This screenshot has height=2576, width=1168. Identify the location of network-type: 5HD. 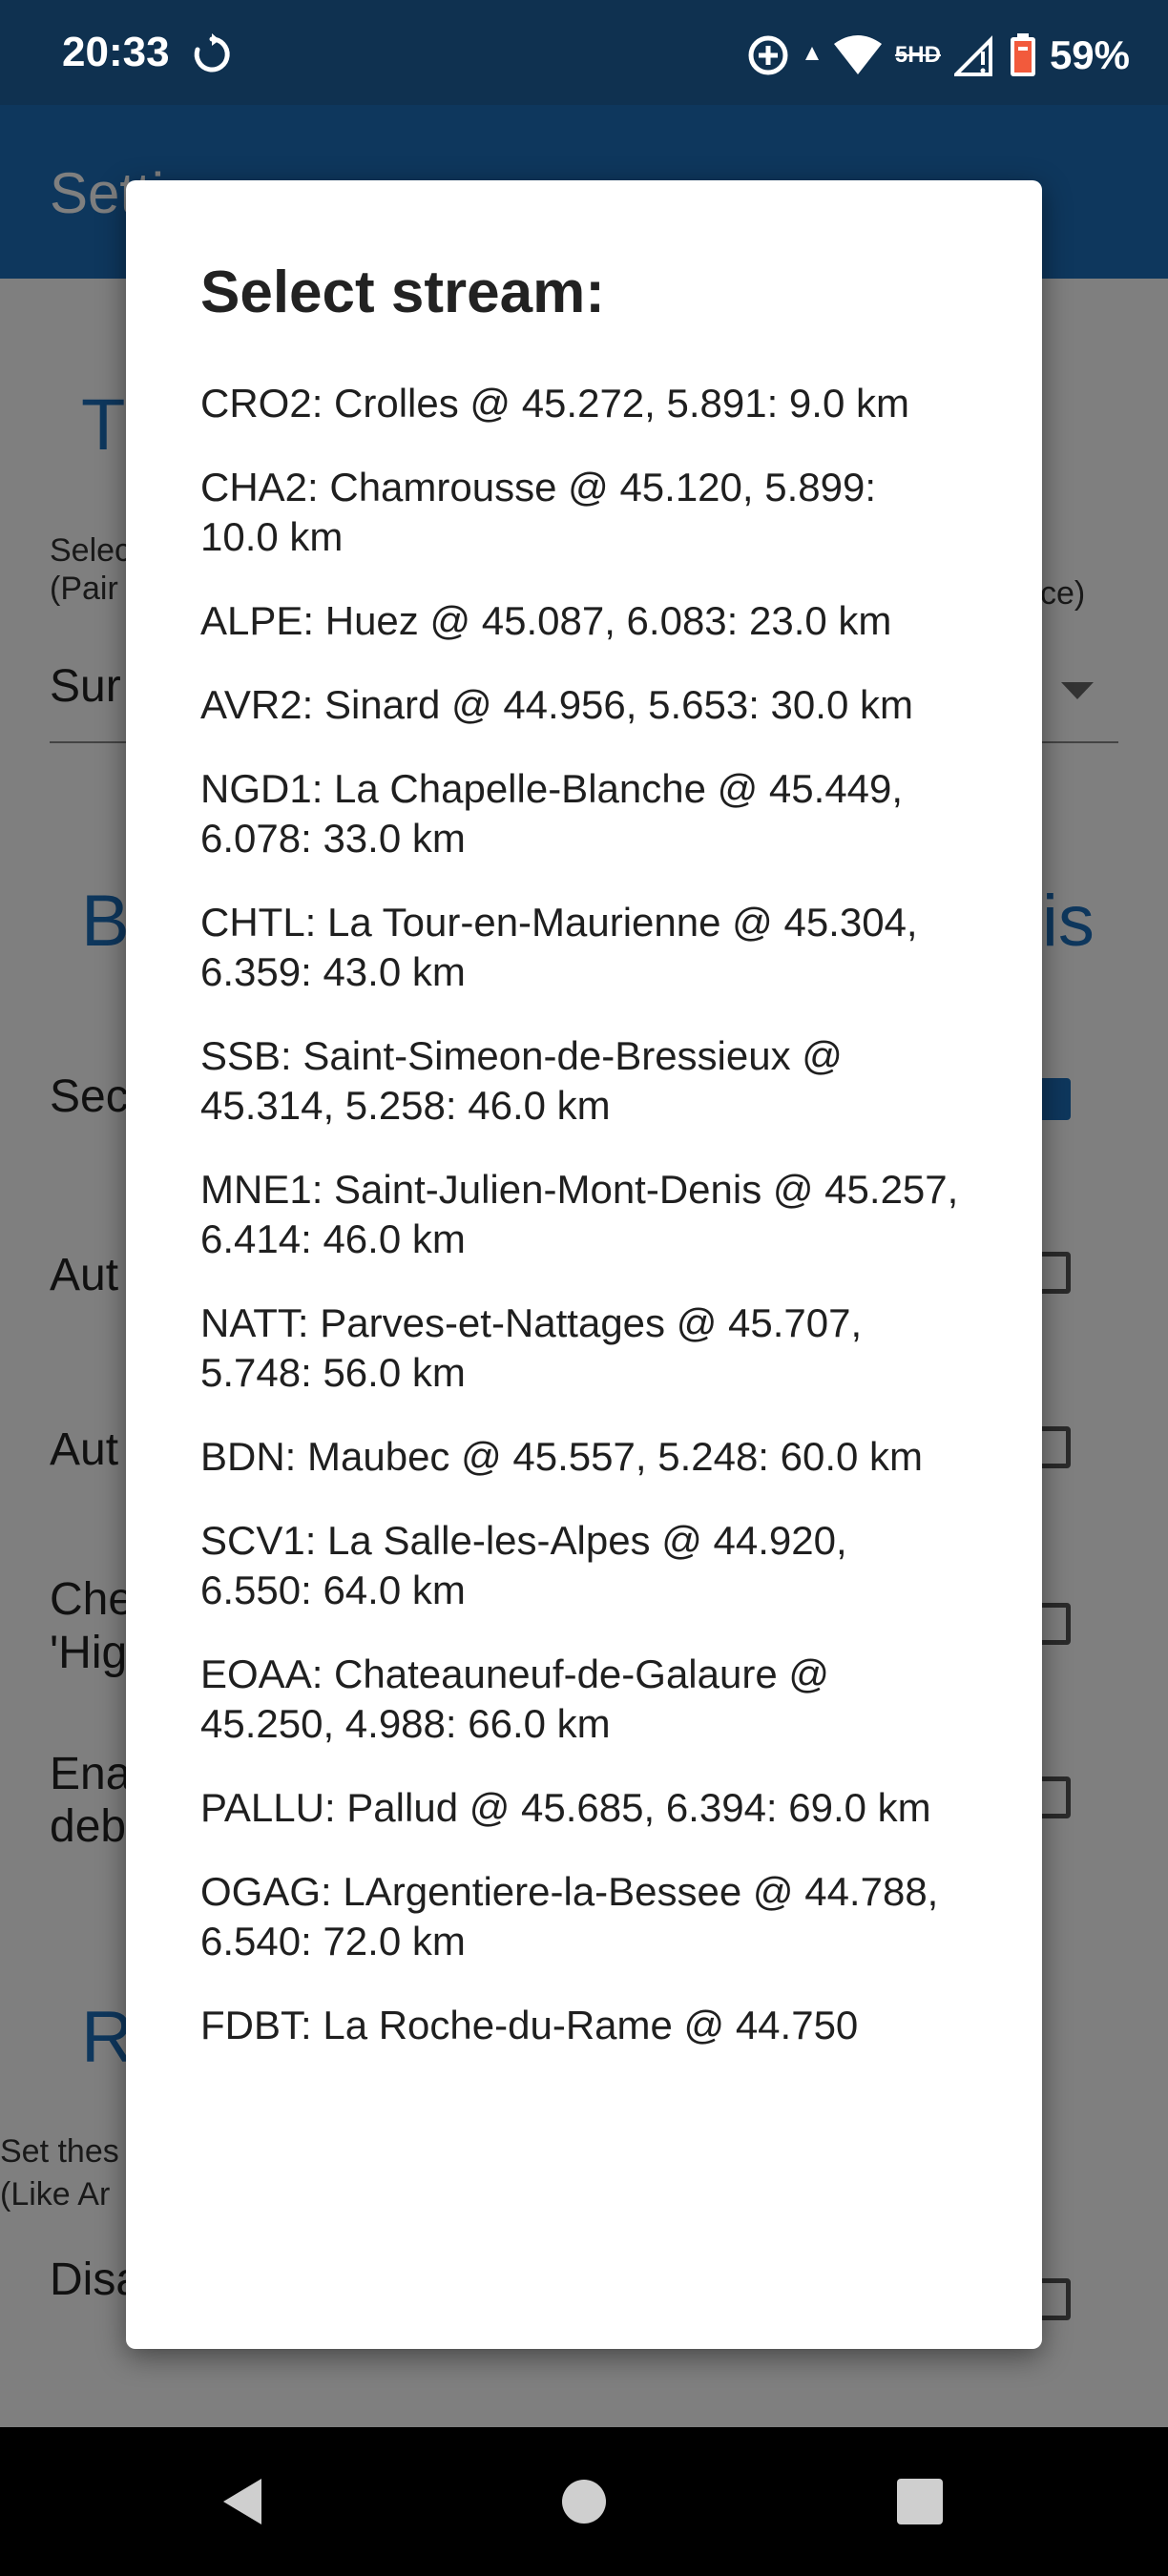
(917, 55).